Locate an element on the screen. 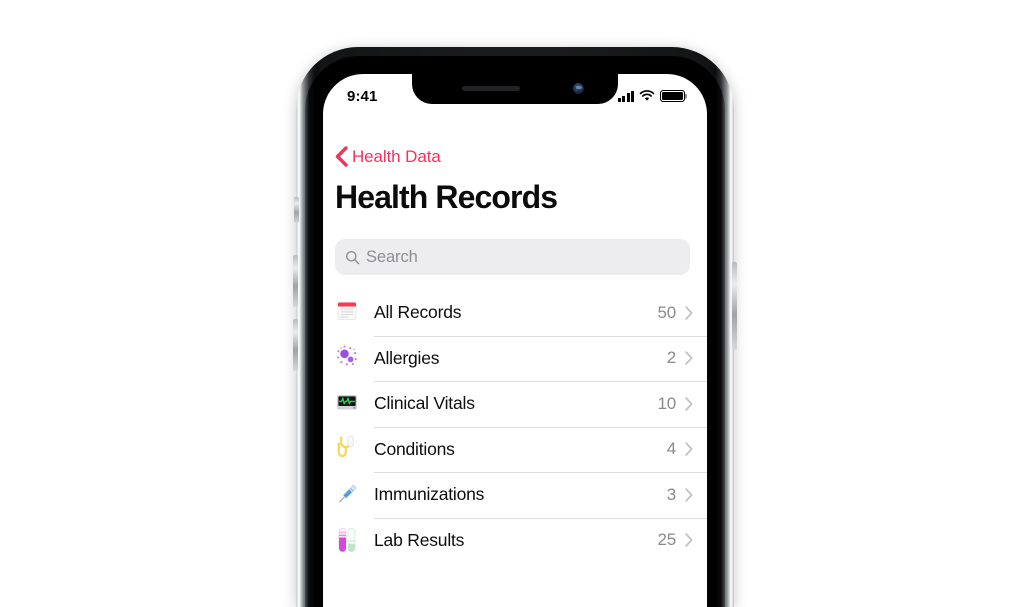  volume-up-button is located at coordinates (295, 281).